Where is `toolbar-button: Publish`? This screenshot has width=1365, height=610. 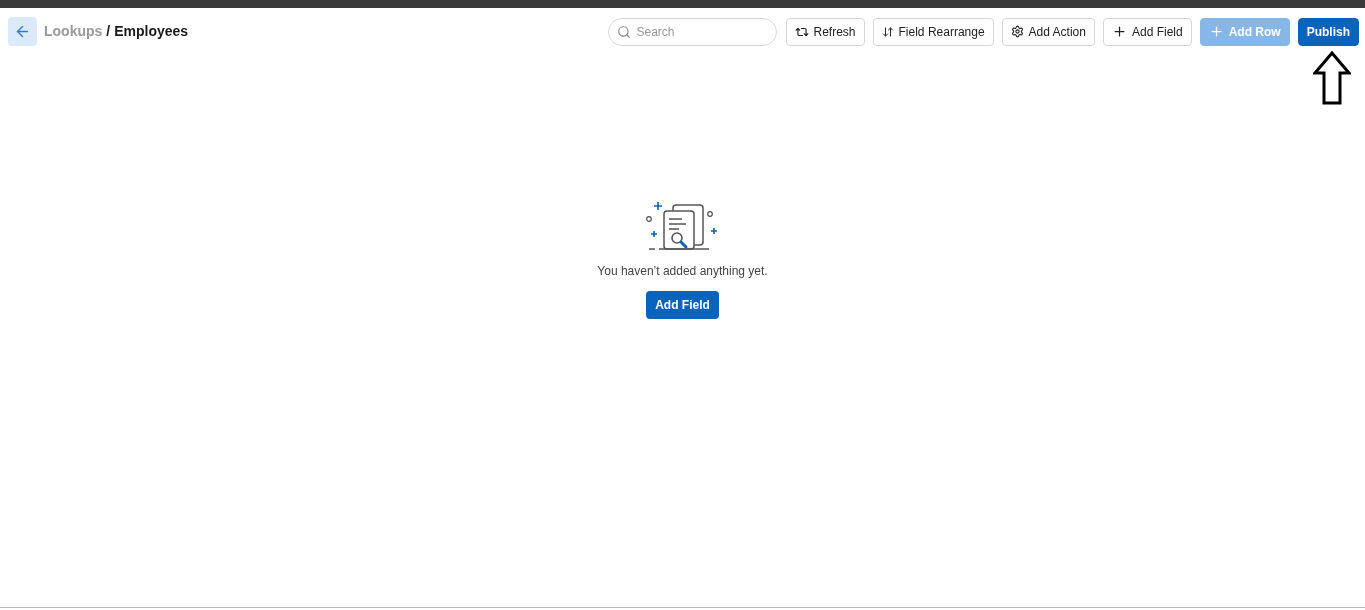
toolbar-button: Publish is located at coordinates (1328, 31).